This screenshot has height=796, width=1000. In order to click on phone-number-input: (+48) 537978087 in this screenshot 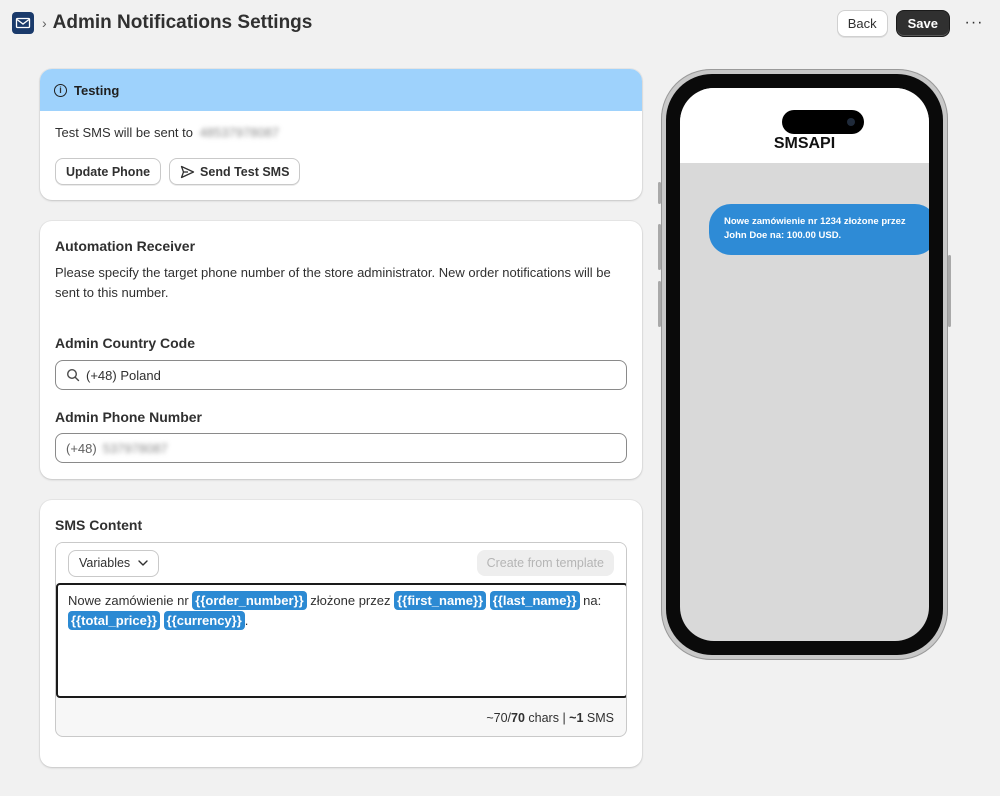, I will do `click(341, 448)`.